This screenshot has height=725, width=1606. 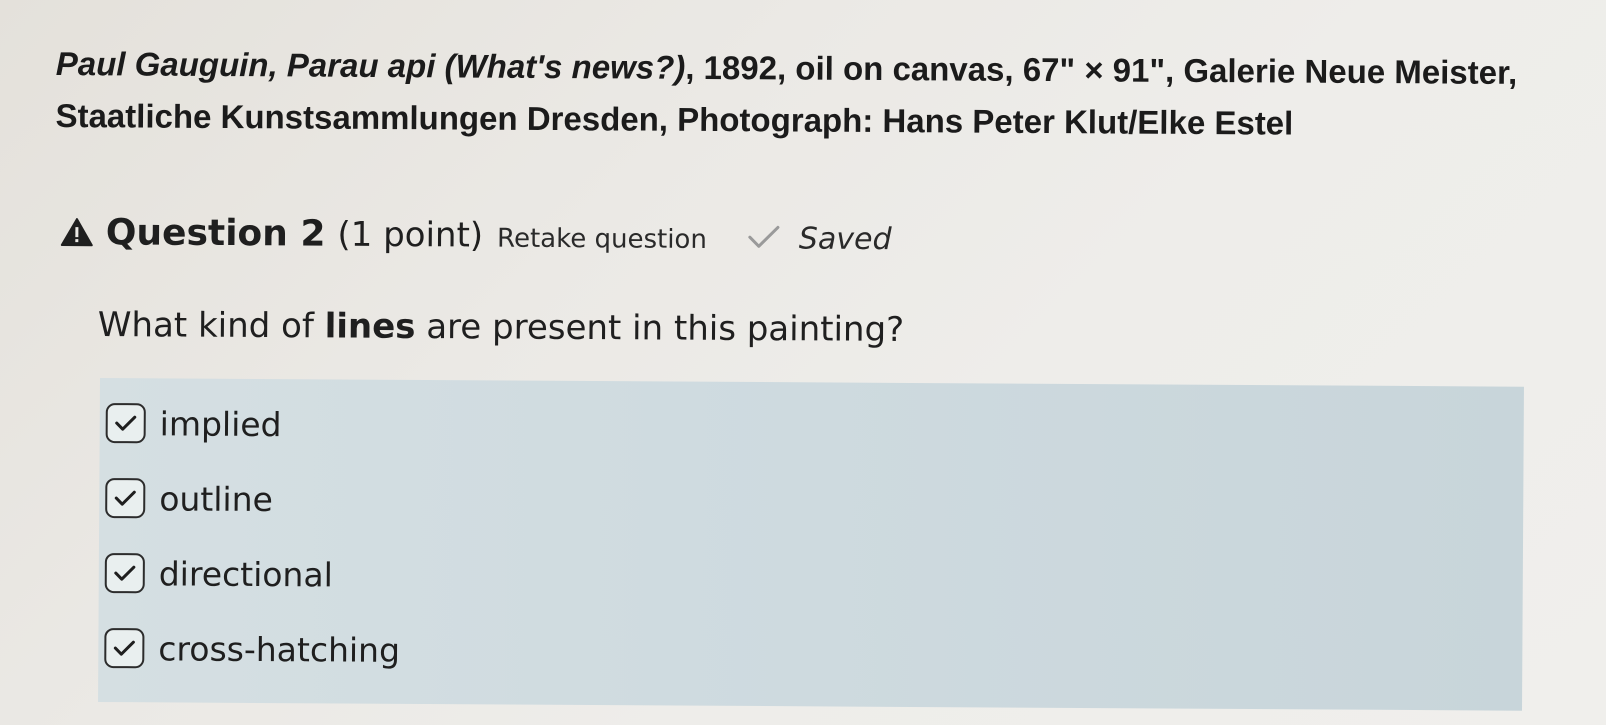 What do you see at coordinates (602, 239) in the screenshot?
I see `retake-question-link: Retake question` at bounding box center [602, 239].